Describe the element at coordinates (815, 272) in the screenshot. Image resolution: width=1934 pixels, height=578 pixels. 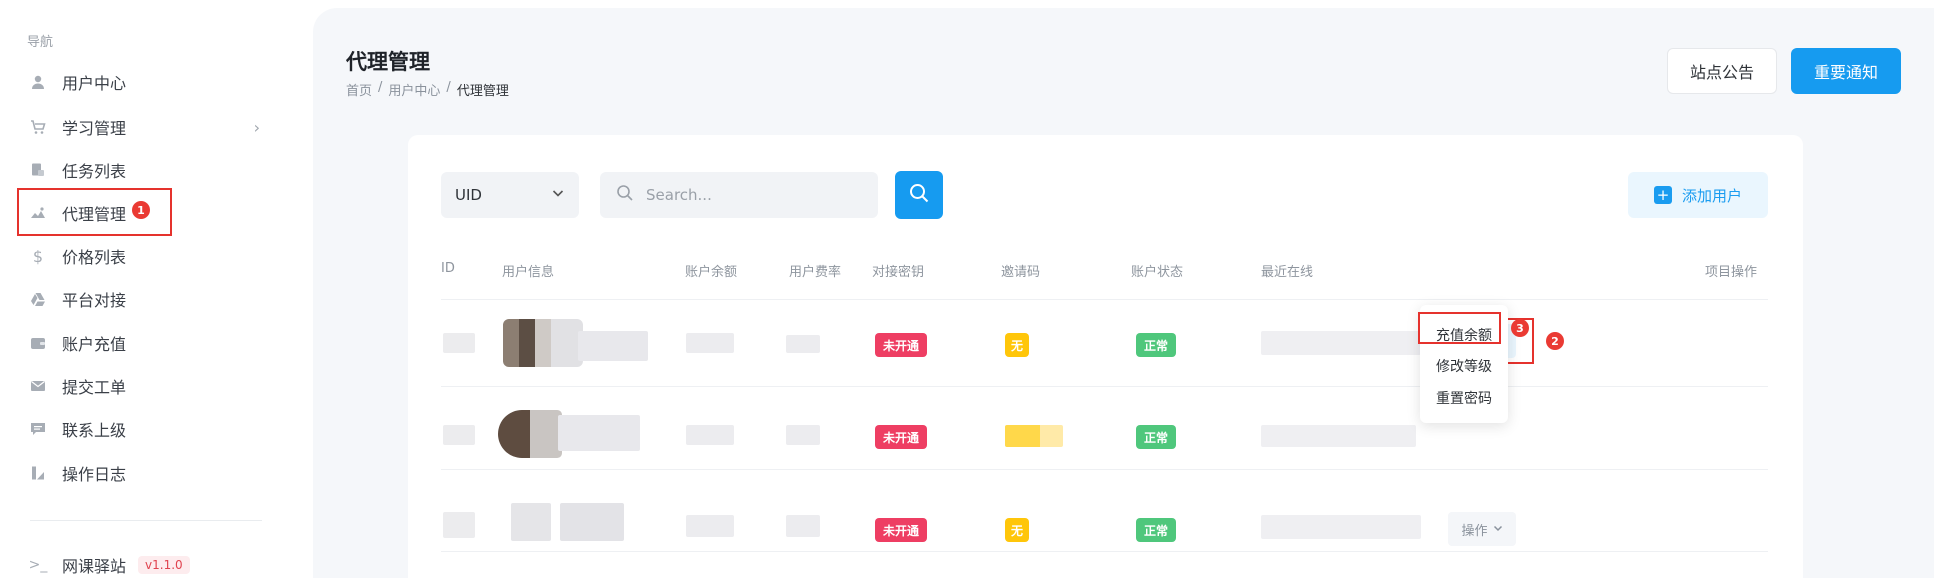
I see `column-header-rate: 用户费率` at that location.